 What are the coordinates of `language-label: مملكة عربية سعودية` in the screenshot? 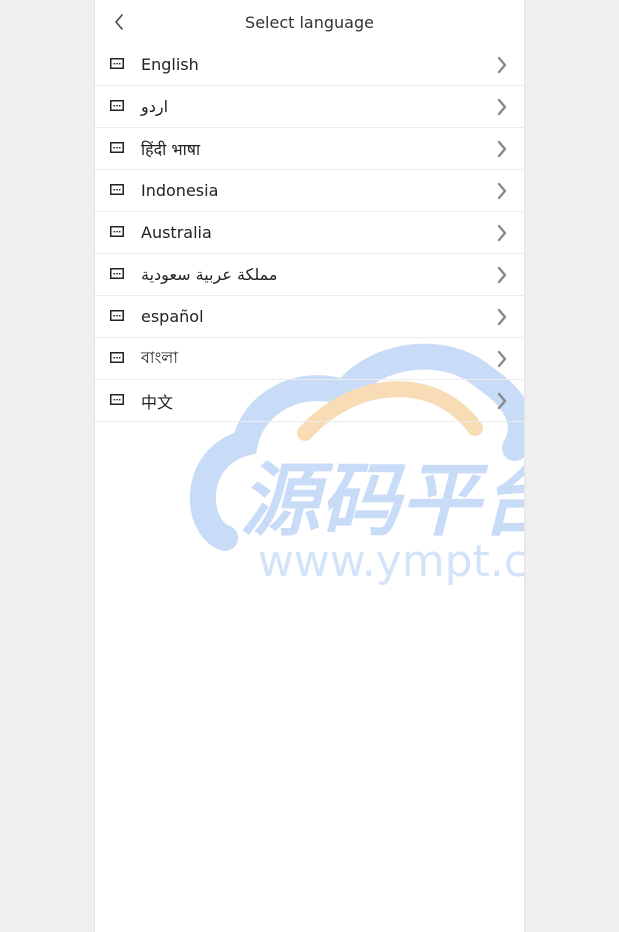 It's located at (209, 274).